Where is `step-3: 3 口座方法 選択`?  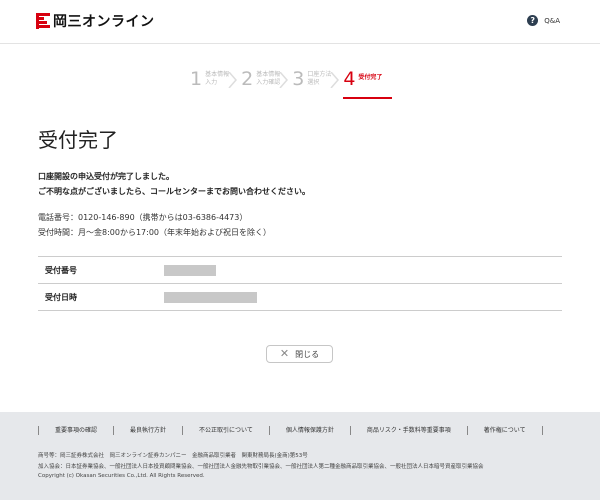 step-3: 3 口座方法 選択 is located at coordinates (316, 83).